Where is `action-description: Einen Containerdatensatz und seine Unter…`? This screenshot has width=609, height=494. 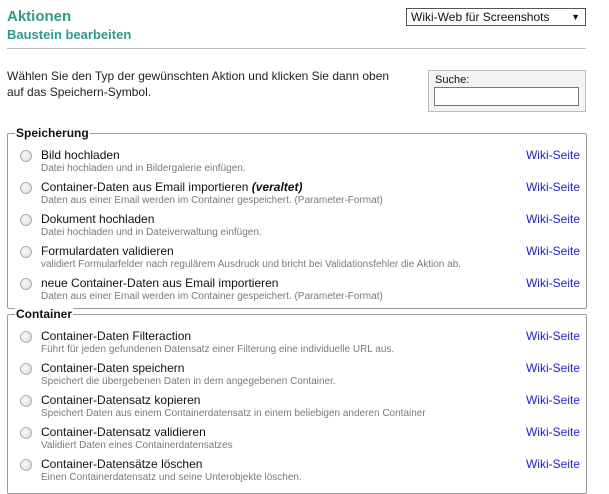 action-description: Einen Containerdatensatz und seine Unter… is located at coordinates (171, 477).